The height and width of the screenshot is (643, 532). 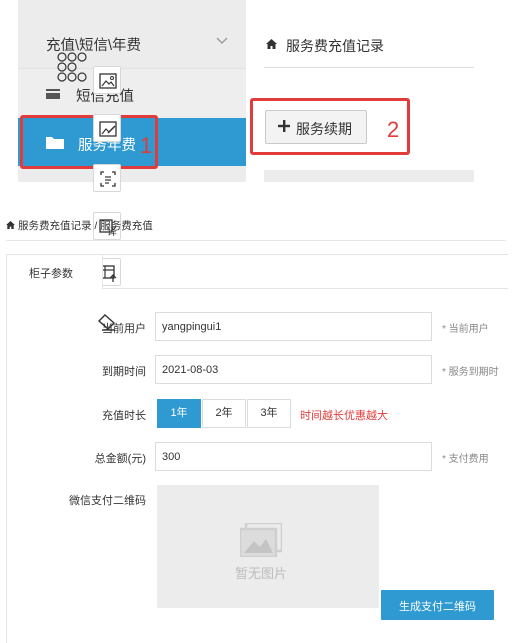 I want to click on toolbar-text-extract-button, so click(x=107, y=178).